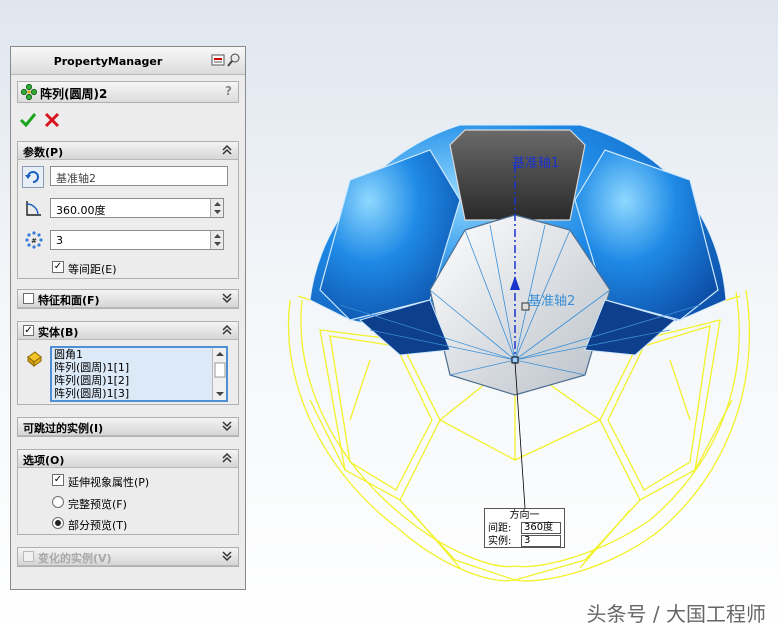 Image resolution: width=778 pixels, height=637 pixels. What do you see at coordinates (69, 300) in the screenshot?
I see `features-faces-group-title: 特征和面(F)` at bounding box center [69, 300].